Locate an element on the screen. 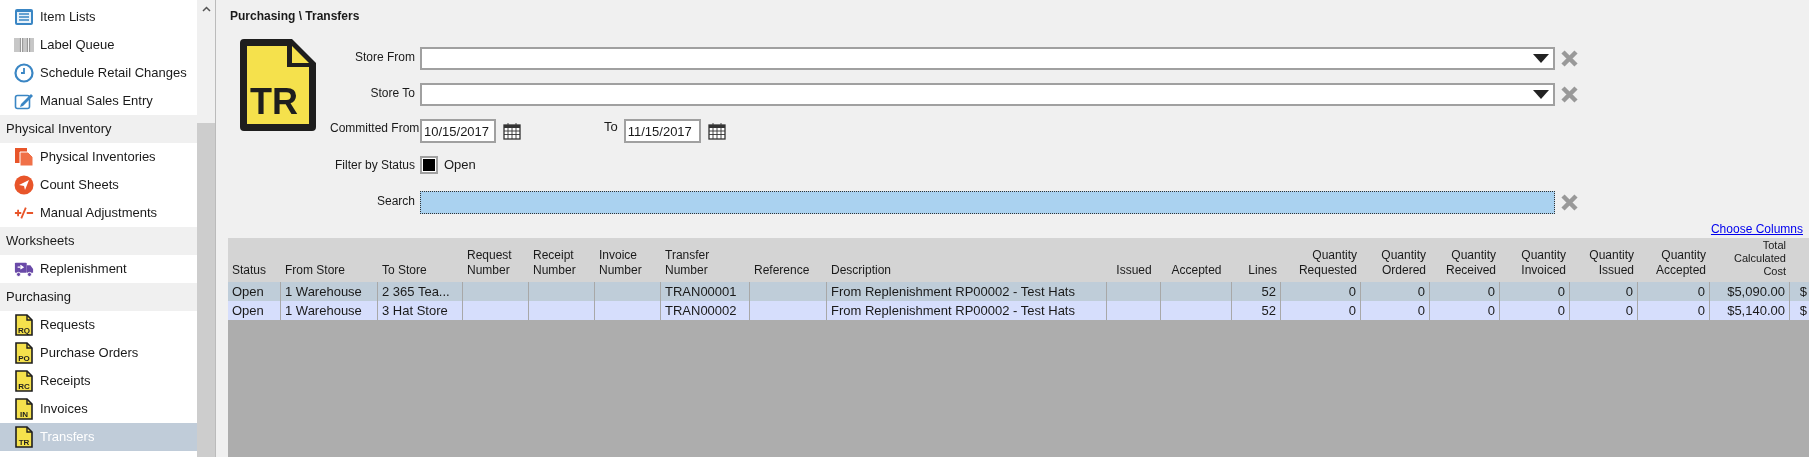 The image size is (1809, 457). sidebar-section-header: Purchasing is located at coordinates (98, 297).